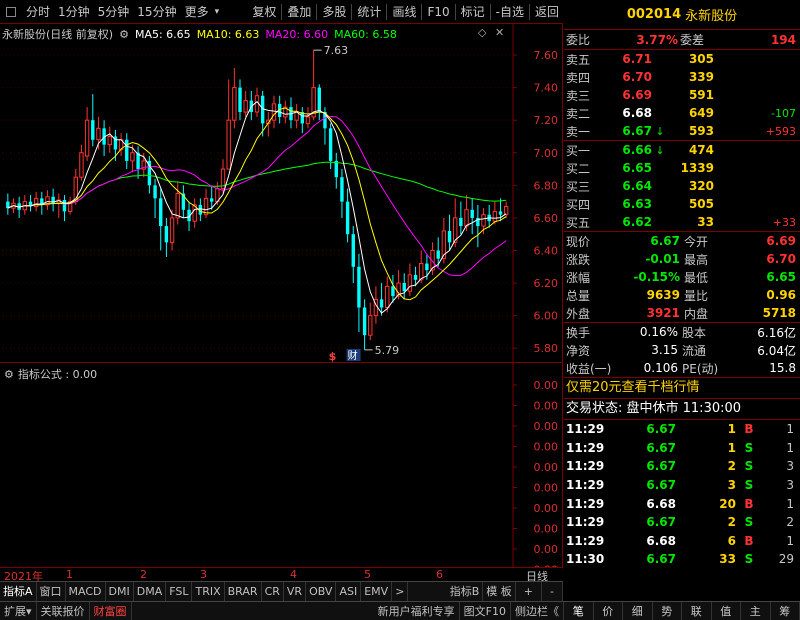  What do you see at coordinates (377, 591) in the screenshot?
I see `tab-emv: EMV` at bounding box center [377, 591].